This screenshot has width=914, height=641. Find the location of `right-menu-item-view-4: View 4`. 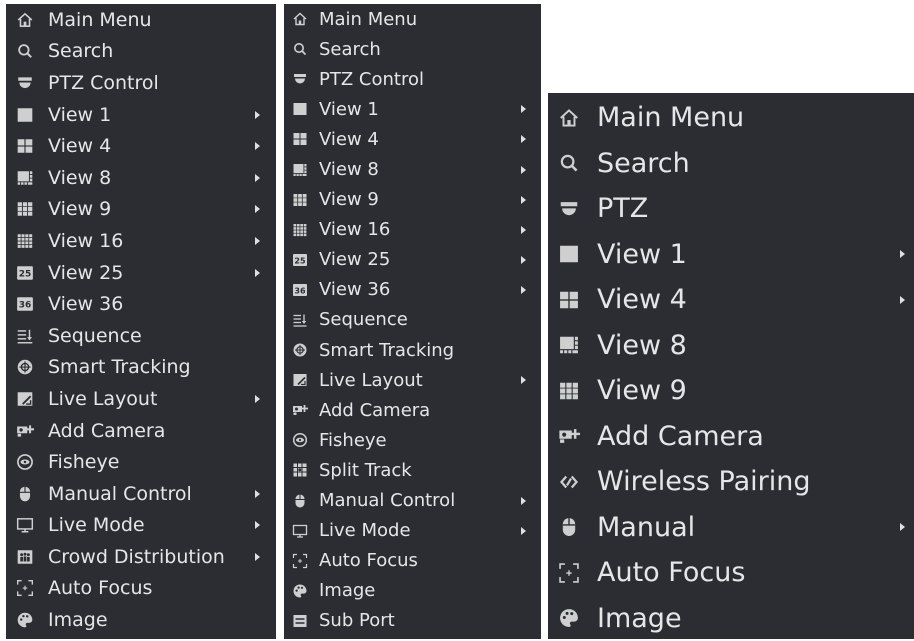

right-menu-item-view-4: View 4 is located at coordinates (731, 300).